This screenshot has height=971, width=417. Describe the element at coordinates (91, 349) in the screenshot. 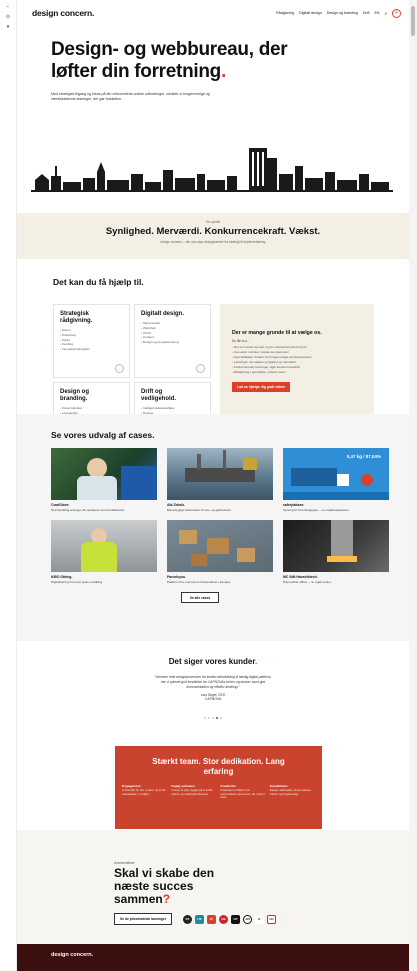

I see `service-item: Innovationsprojekter` at that location.